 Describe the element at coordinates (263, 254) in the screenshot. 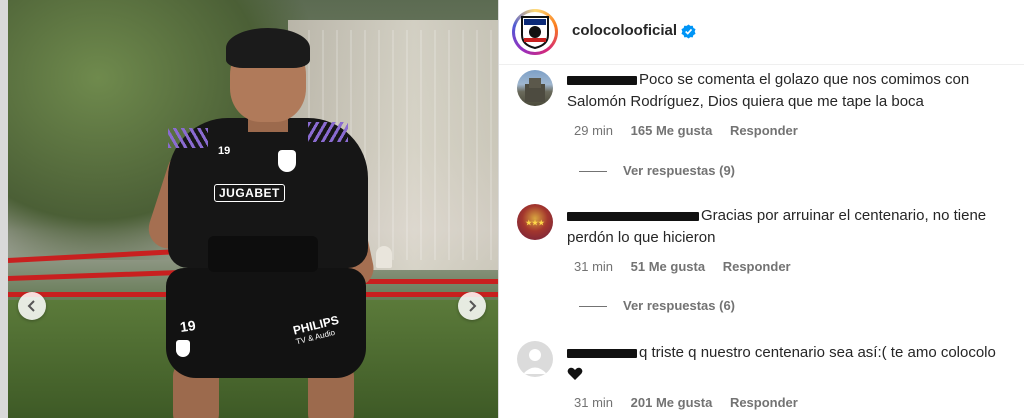

I see `training-belt` at that location.